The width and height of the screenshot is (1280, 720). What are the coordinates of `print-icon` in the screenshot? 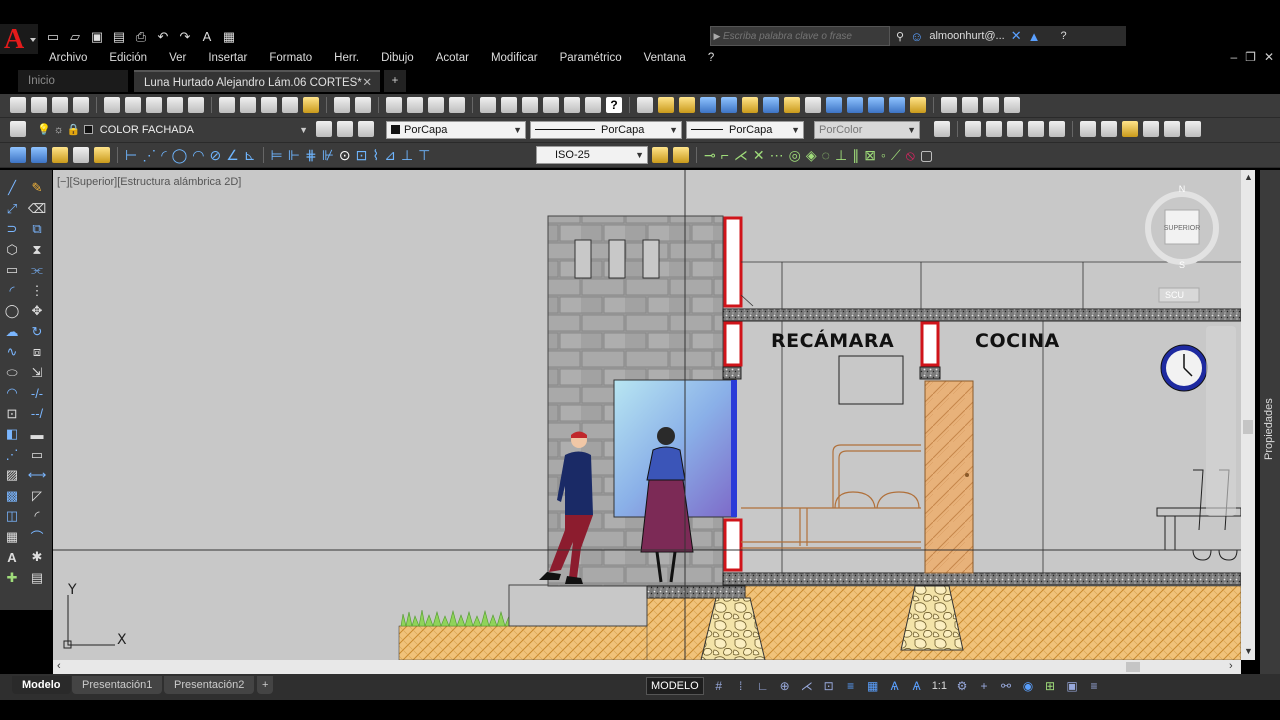 It's located at (112, 105).